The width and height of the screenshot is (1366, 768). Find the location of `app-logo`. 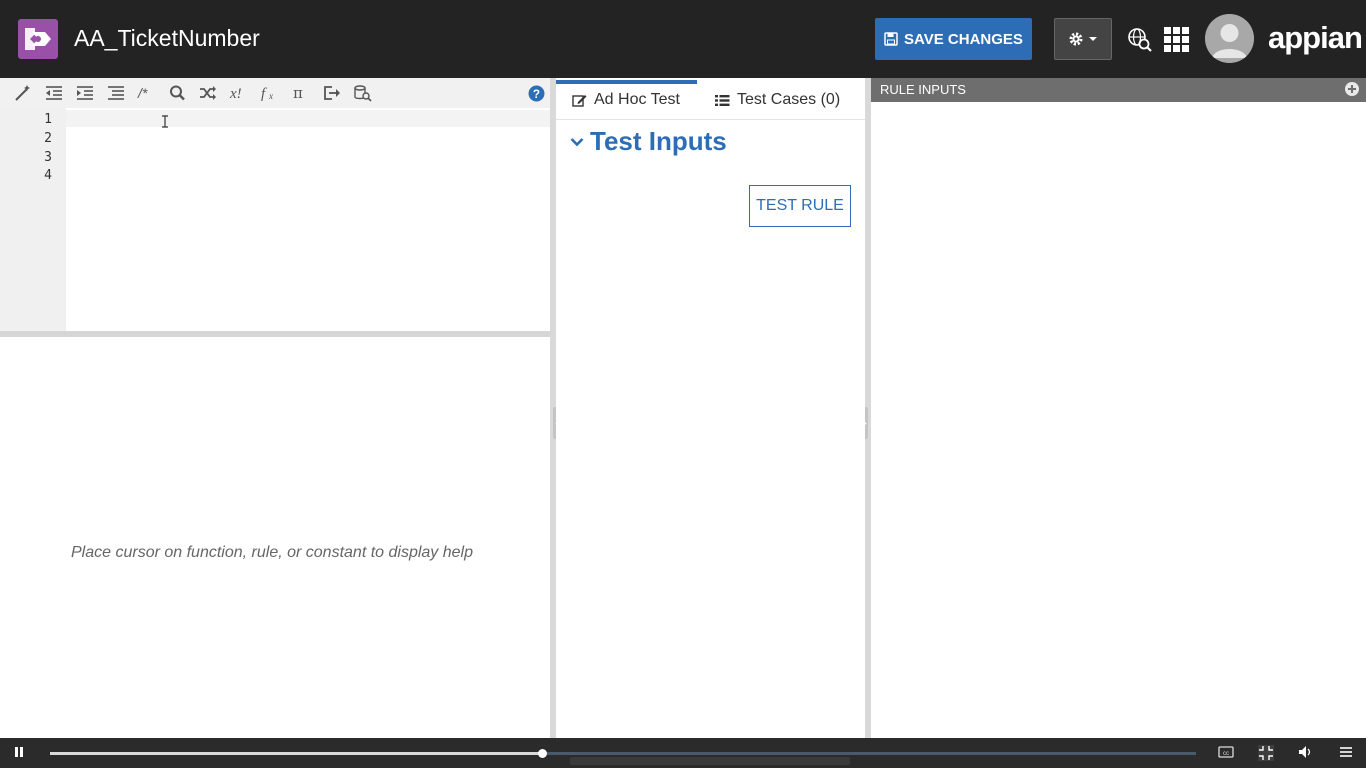

app-logo is located at coordinates (38, 39).